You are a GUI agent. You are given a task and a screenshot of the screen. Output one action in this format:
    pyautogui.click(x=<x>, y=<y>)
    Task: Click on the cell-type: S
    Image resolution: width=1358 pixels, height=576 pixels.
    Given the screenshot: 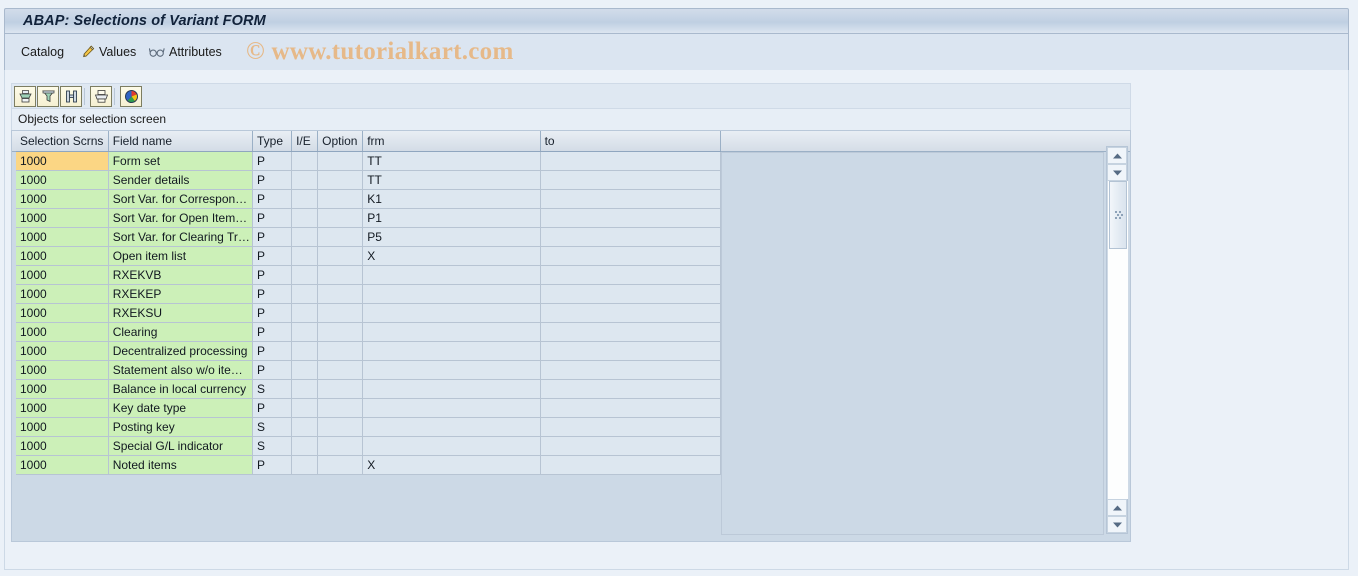 What is the action you would take?
    pyautogui.click(x=272, y=389)
    